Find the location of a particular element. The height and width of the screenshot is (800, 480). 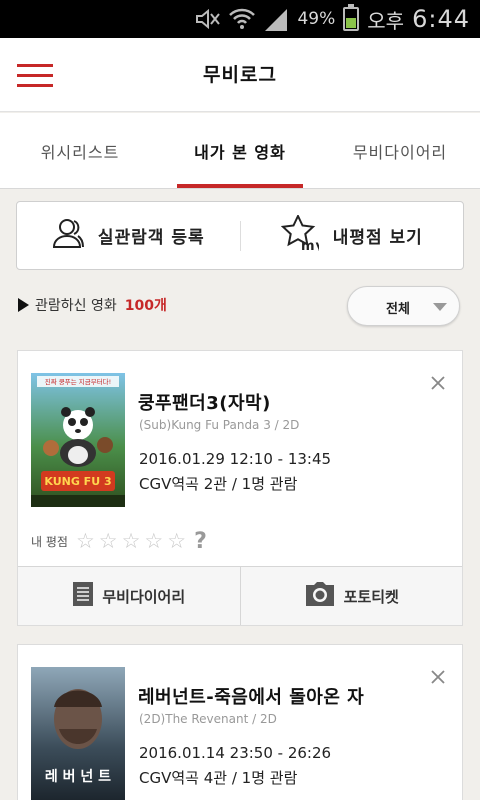

movie-poster: 레 버 넌 트 is located at coordinates (78, 733).